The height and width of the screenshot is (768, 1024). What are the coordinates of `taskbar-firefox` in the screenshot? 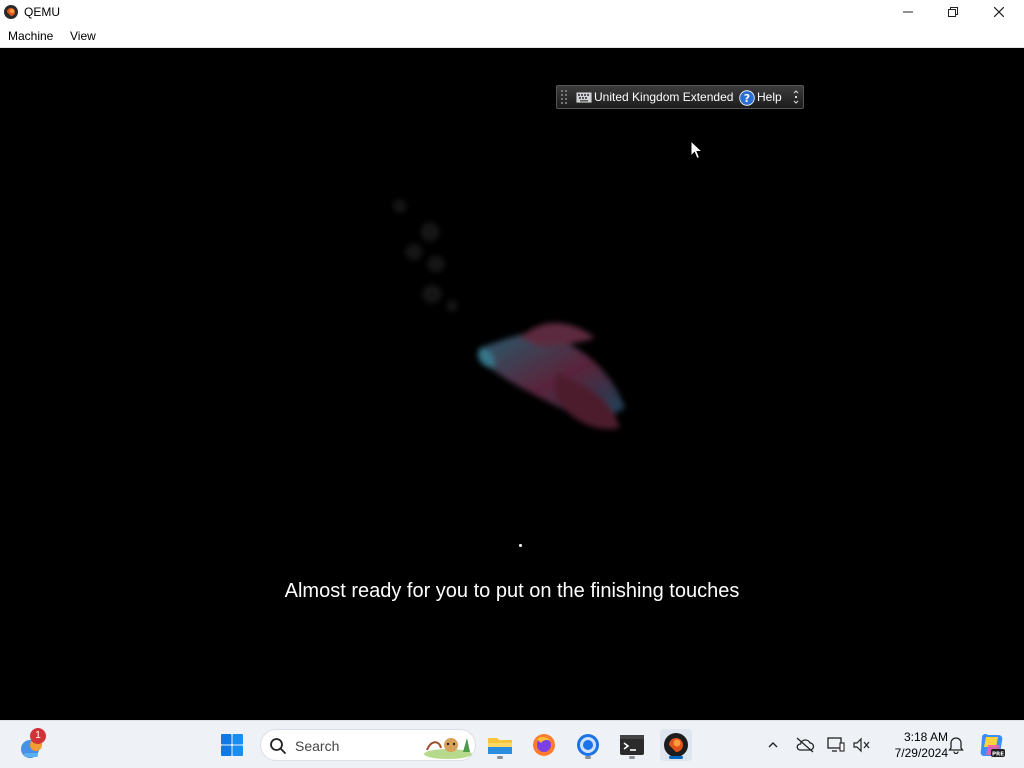 It's located at (544, 745).